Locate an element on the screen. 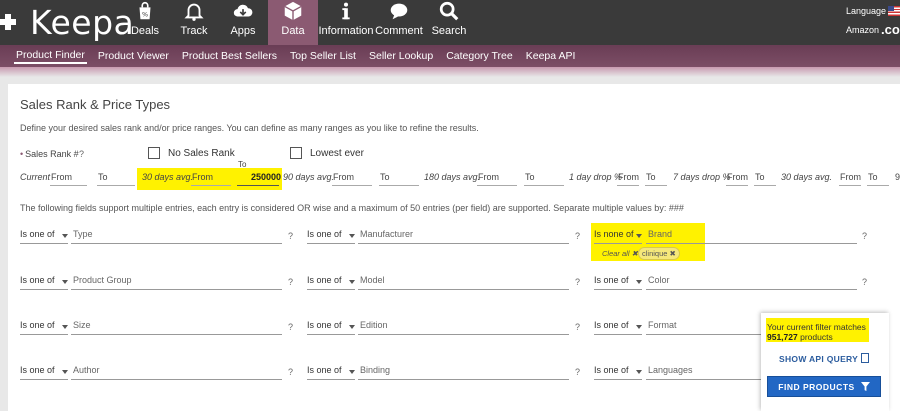  lowest-ever-checkbox is located at coordinates (296, 153).